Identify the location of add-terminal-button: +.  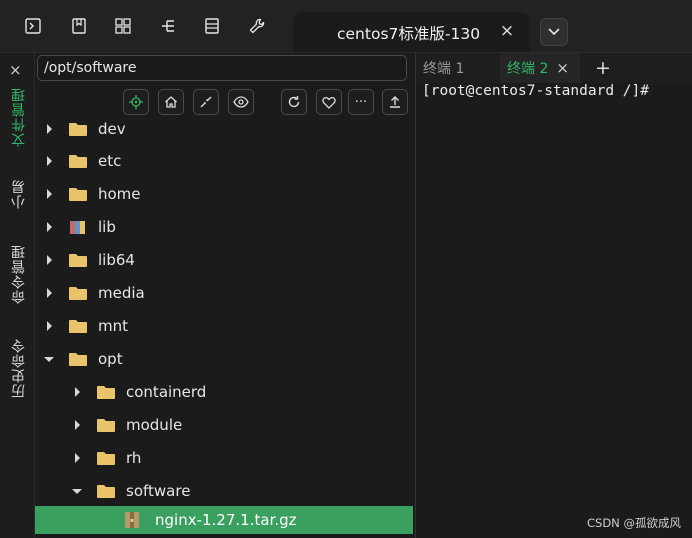
(603, 68).